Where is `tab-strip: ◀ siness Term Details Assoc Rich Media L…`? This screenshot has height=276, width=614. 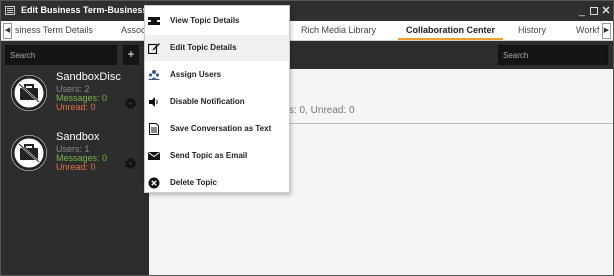
tab-strip: ◀ siness Term Details Assoc Rich Media L… is located at coordinates (307, 31).